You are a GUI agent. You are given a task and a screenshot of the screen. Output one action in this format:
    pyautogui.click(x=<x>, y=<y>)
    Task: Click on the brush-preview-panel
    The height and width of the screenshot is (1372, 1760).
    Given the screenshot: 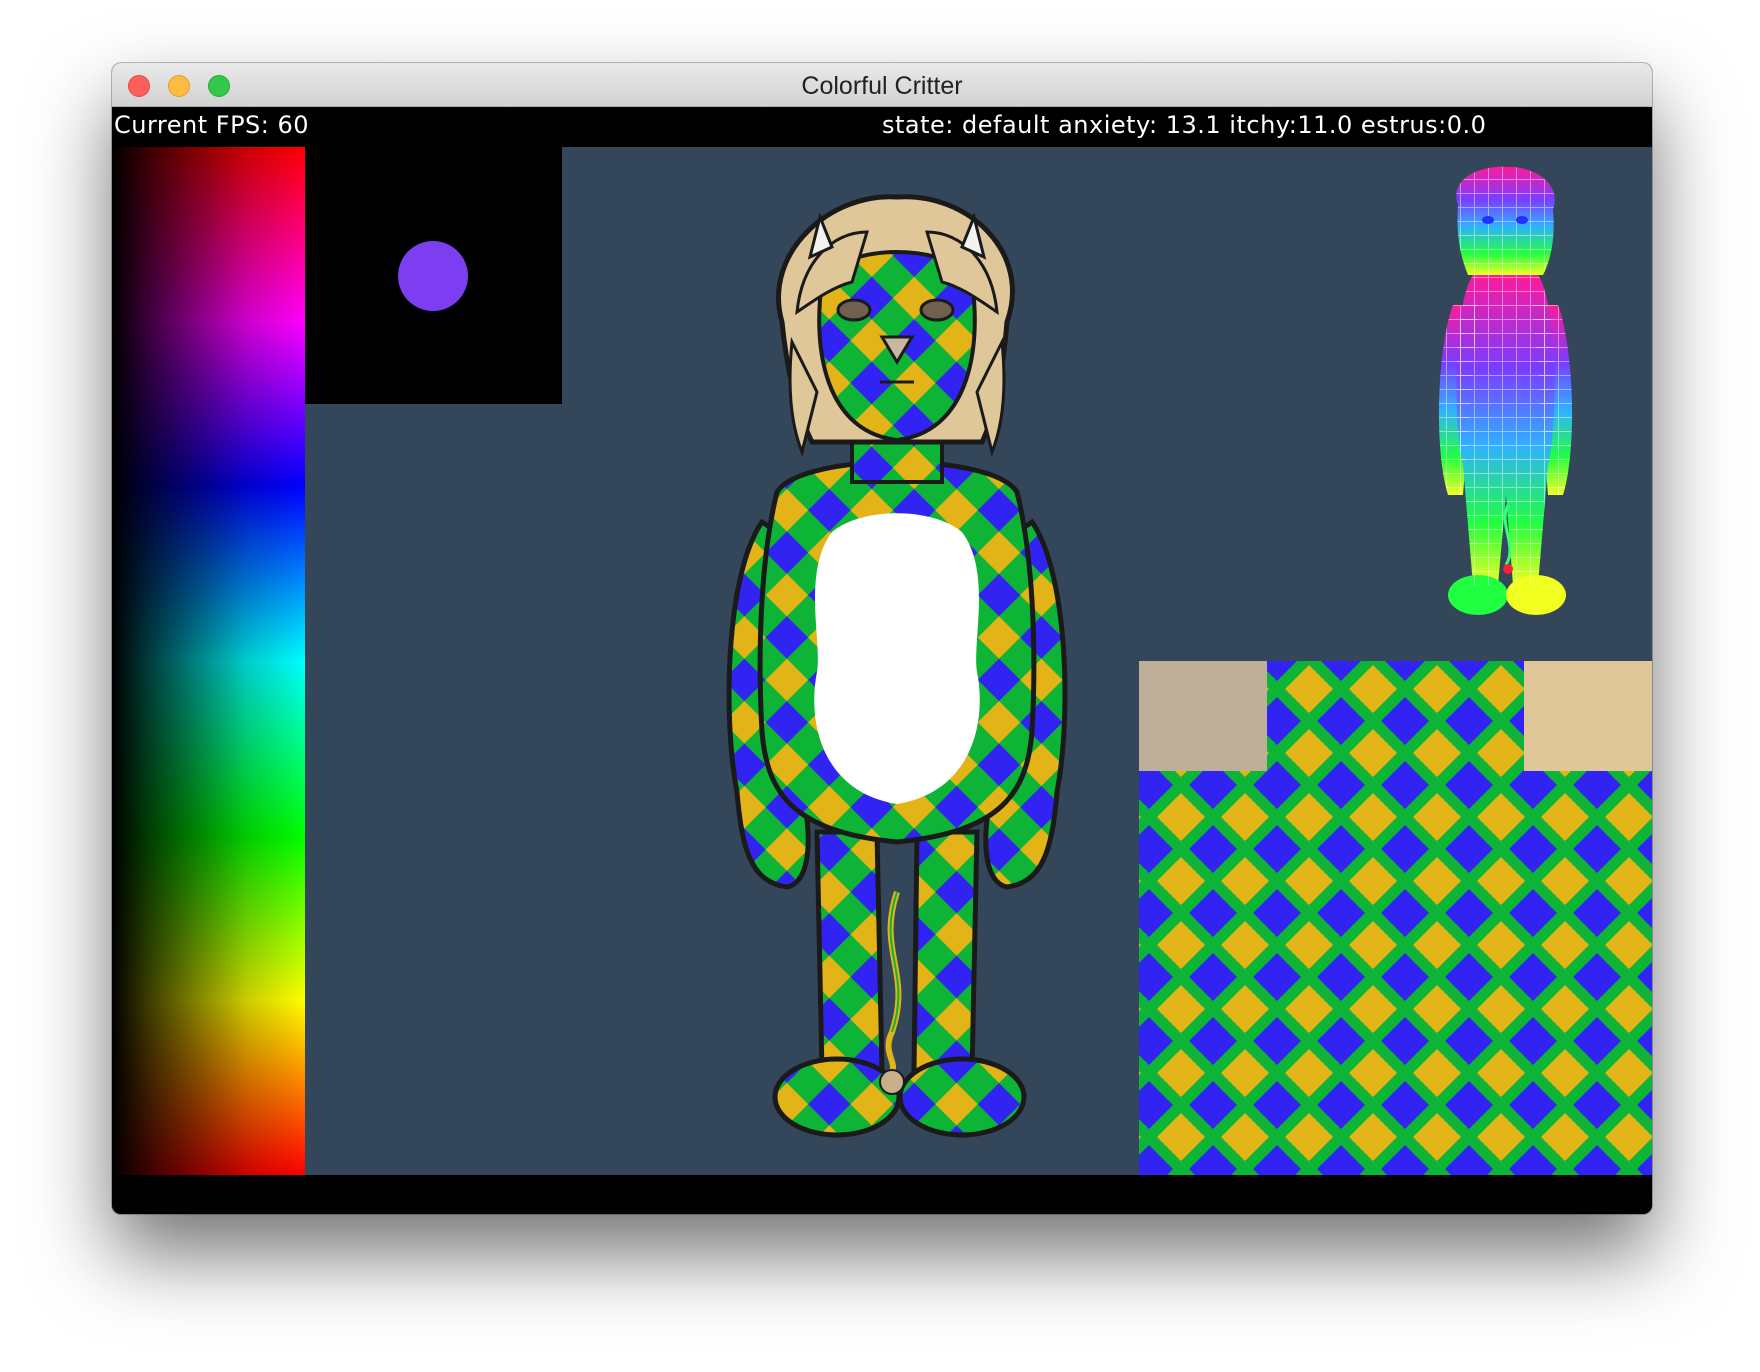 What is the action you would take?
    pyautogui.click(x=433, y=275)
    